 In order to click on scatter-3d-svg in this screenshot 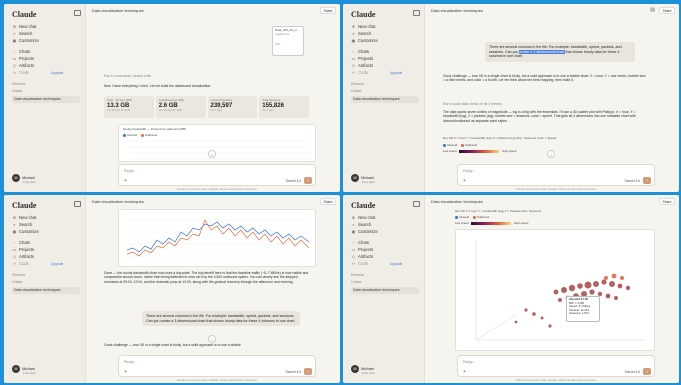, I will do `click(560, 290)`.